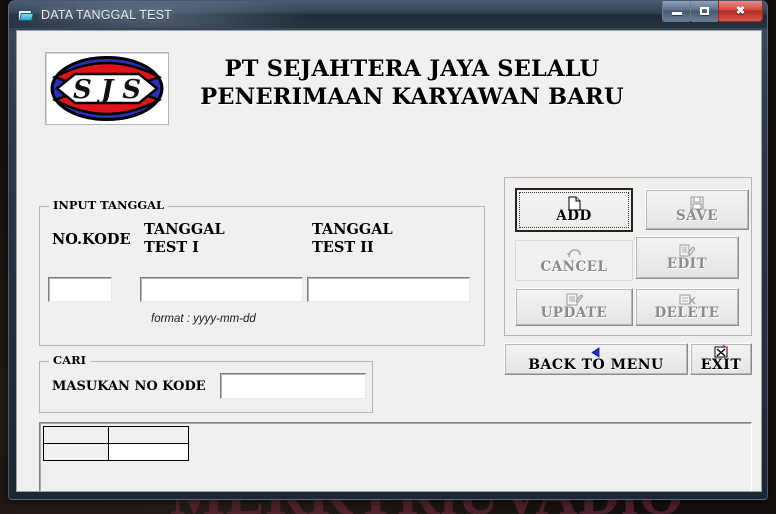  Describe the element at coordinates (70, 360) in the screenshot. I see `cari-legend: CARI` at that location.